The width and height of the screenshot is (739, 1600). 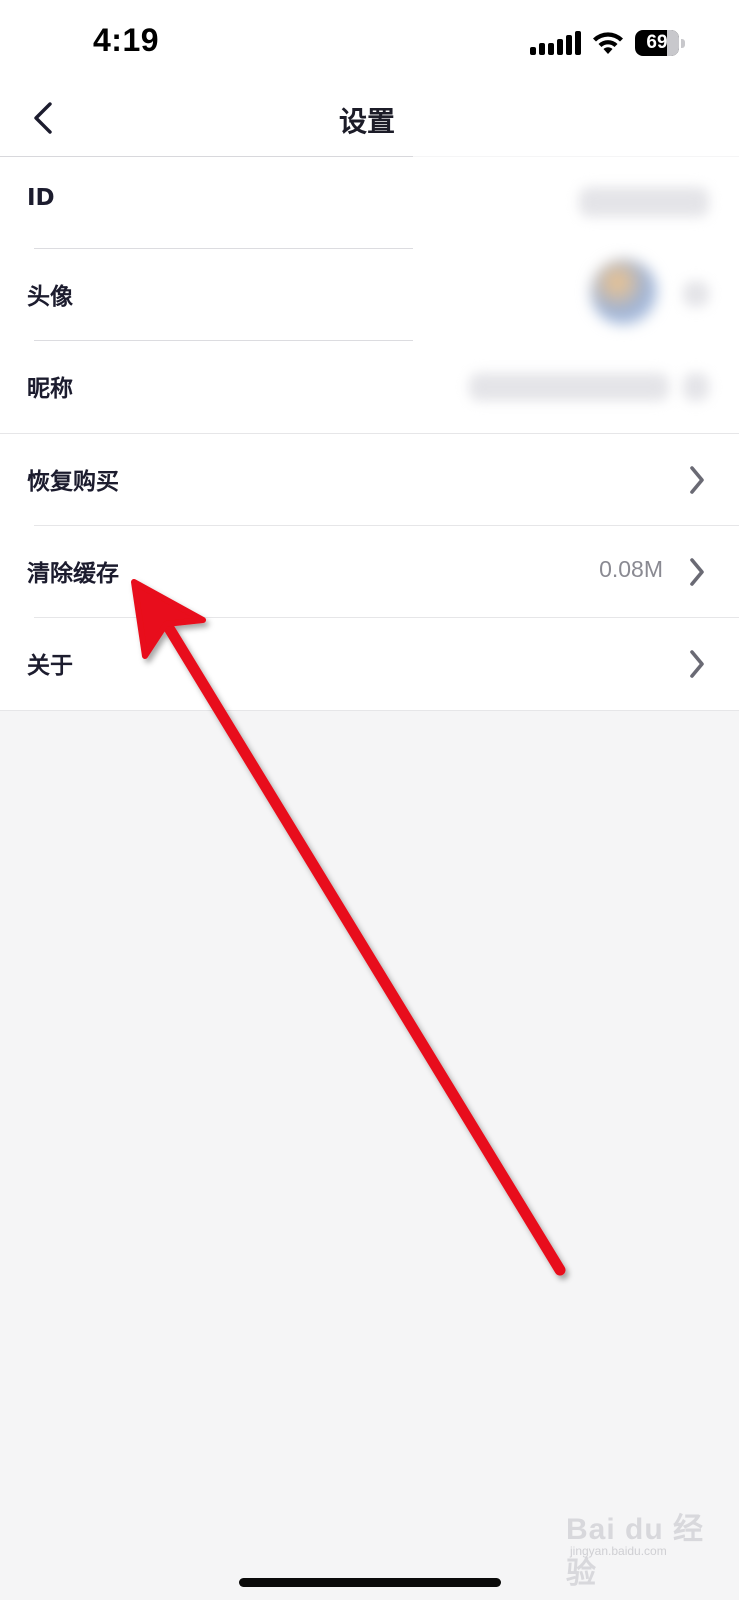 I want to click on settings-row-restore-purchase: 恢复购买, so click(x=369, y=480).